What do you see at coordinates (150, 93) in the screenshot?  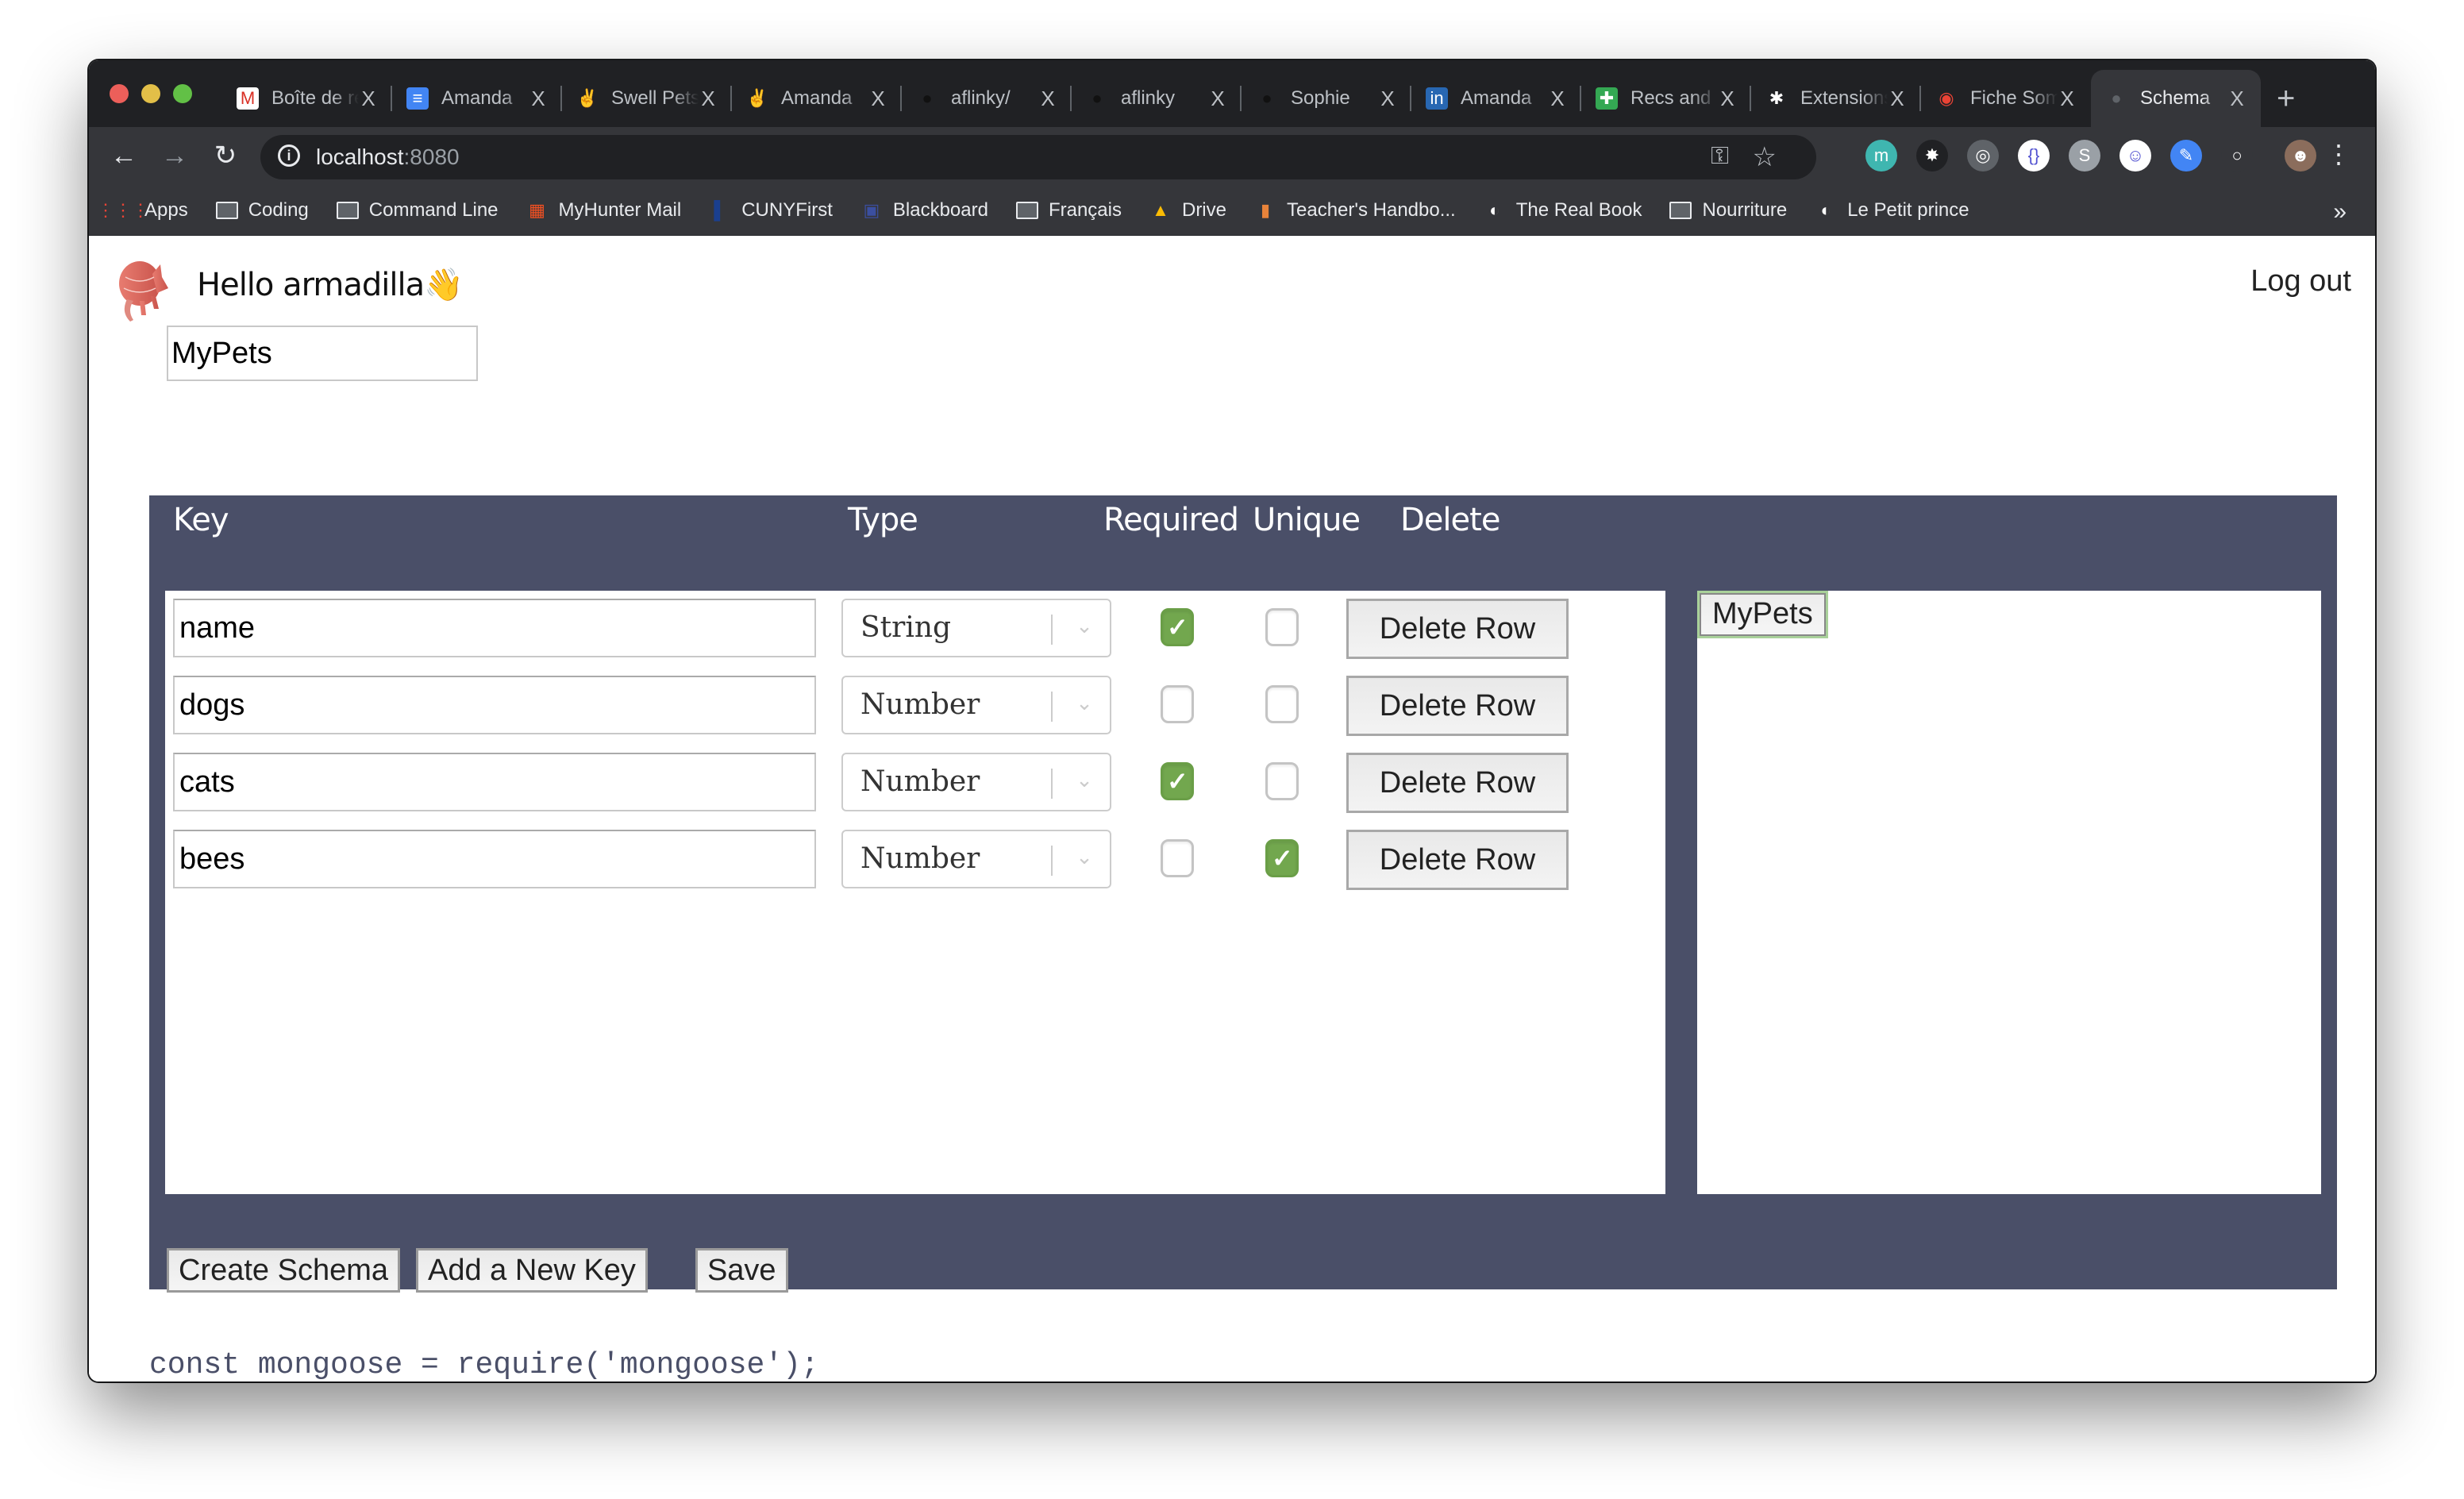 I see `minimize-window-button` at bounding box center [150, 93].